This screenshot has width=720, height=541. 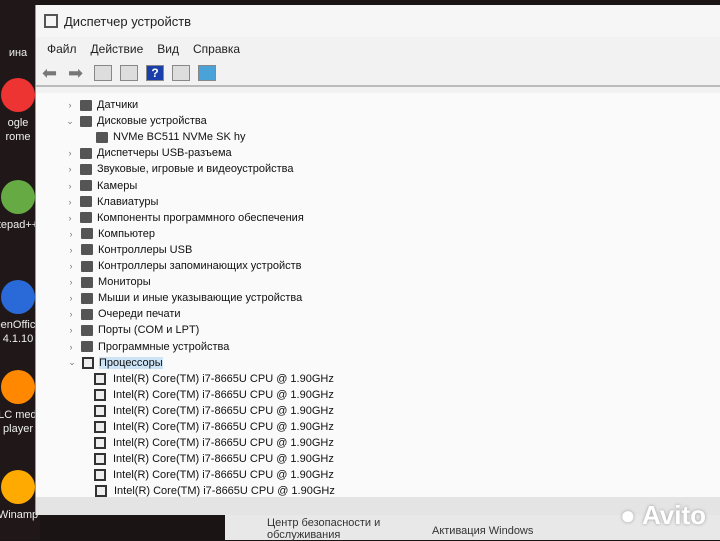 I want to click on toolbar: ⬅ ➡ ?, so click(x=378, y=74).